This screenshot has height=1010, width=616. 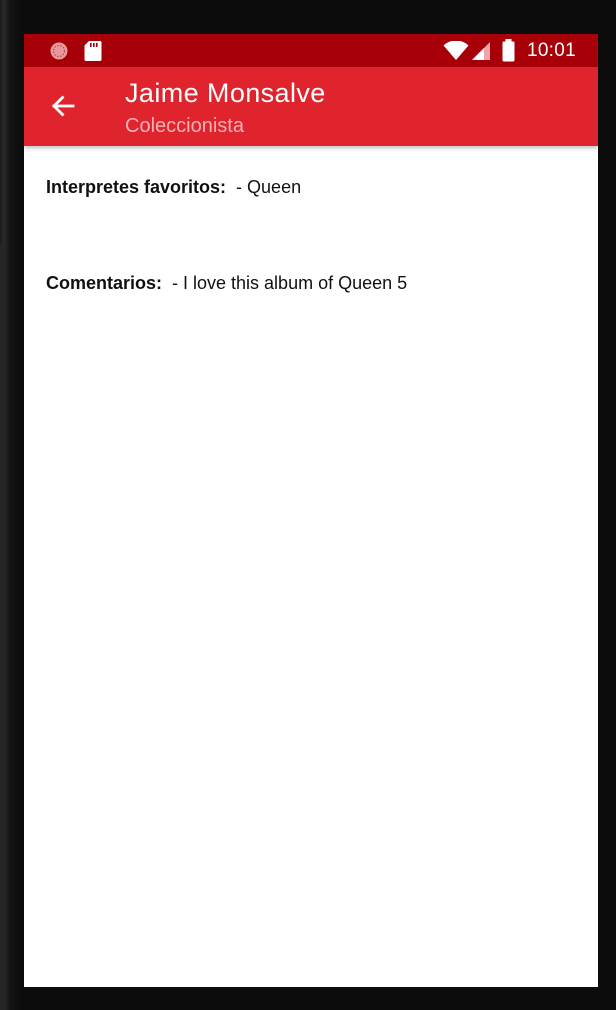 What do you see at coordinates (481, 53) in the screenshot?
I see `cell-signal-icon` at bounding box center [481, 53].